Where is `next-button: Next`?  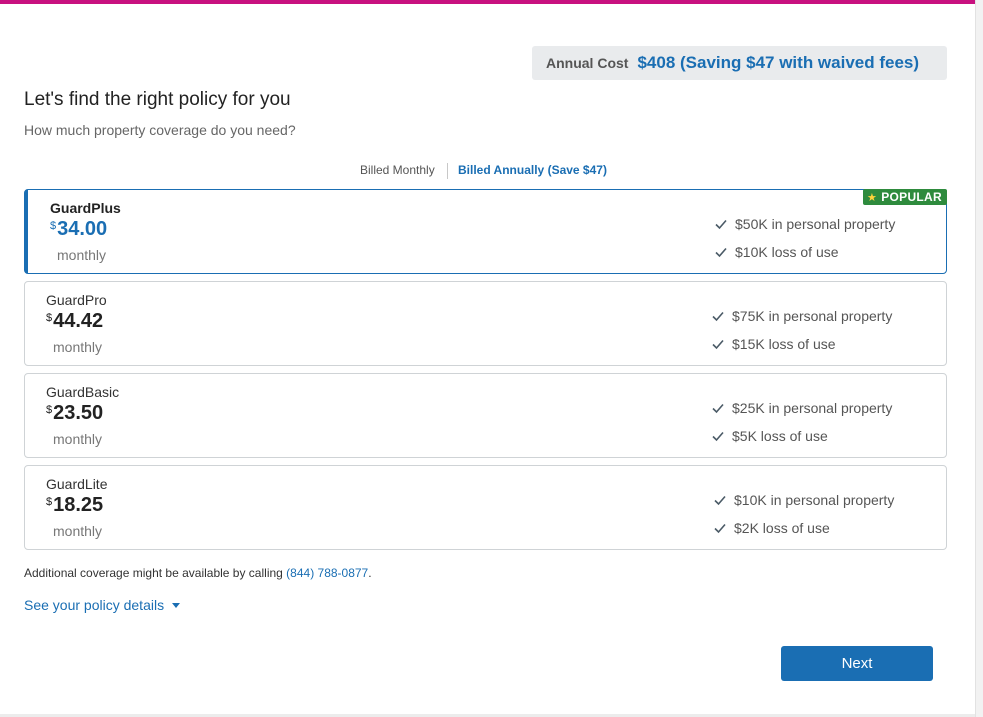
next-button: Next is located at coordinates (857, 663).